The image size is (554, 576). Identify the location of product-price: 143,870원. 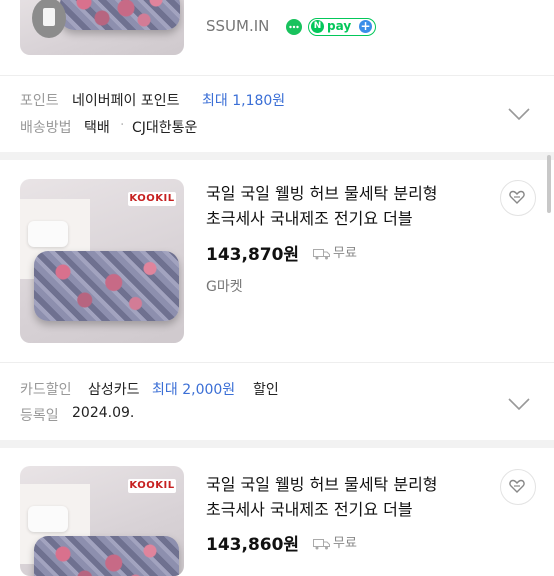
(253, 255).